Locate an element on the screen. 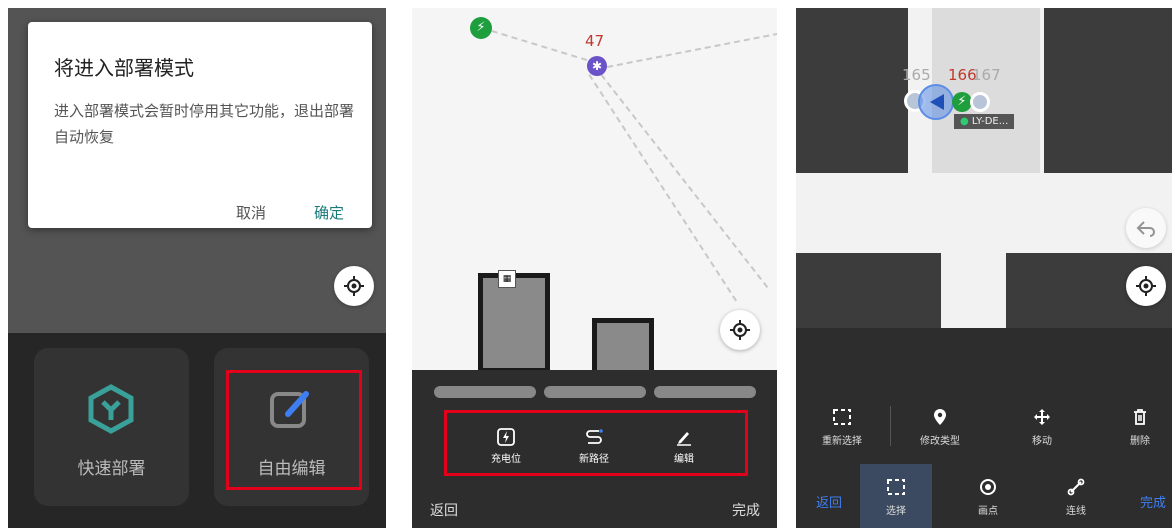 The image size is (1172, 528). bottom-toolbar: 充电位 新路径 编辑 返回 完成 is located at coordinates (594, 449).